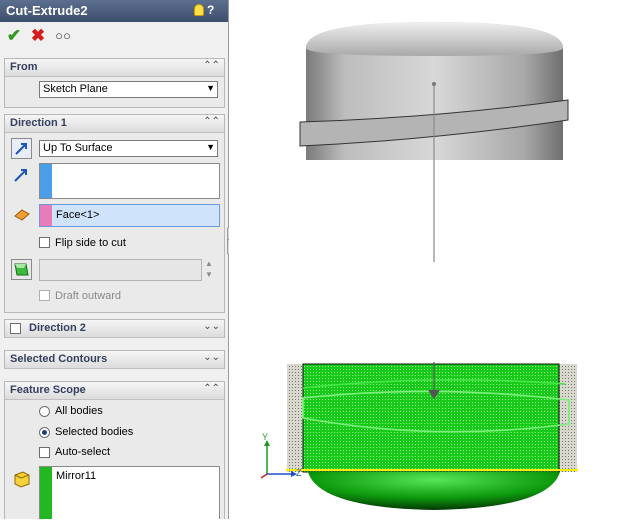 This screenshot has width=620, height=522. I want to click on direction2-section: Direction 2 ⌄⌄, so click(114, 328).